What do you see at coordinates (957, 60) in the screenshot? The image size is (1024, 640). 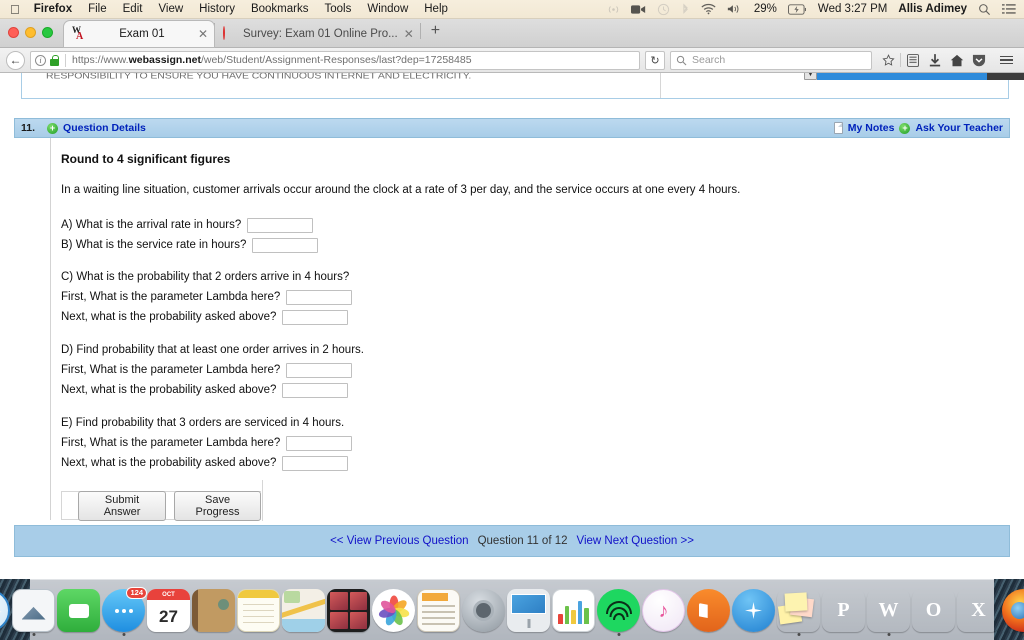 I see `home-icon` at bounding box center [957, 60].